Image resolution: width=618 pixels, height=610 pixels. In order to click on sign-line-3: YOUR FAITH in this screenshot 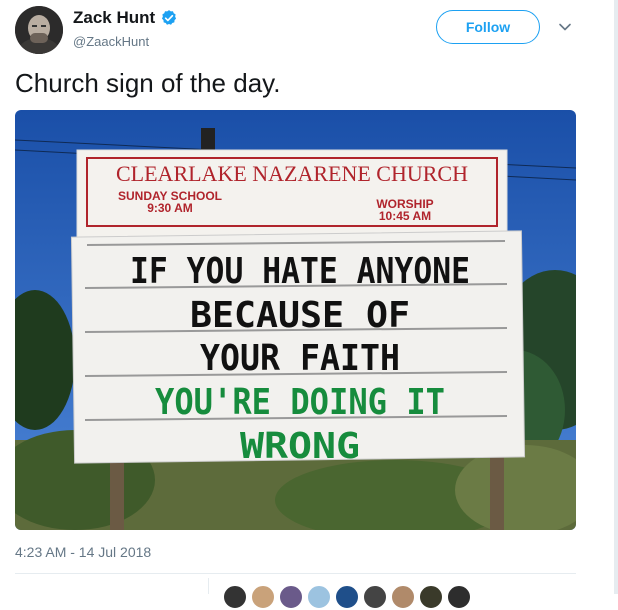, I will do `click(300, 358)`.